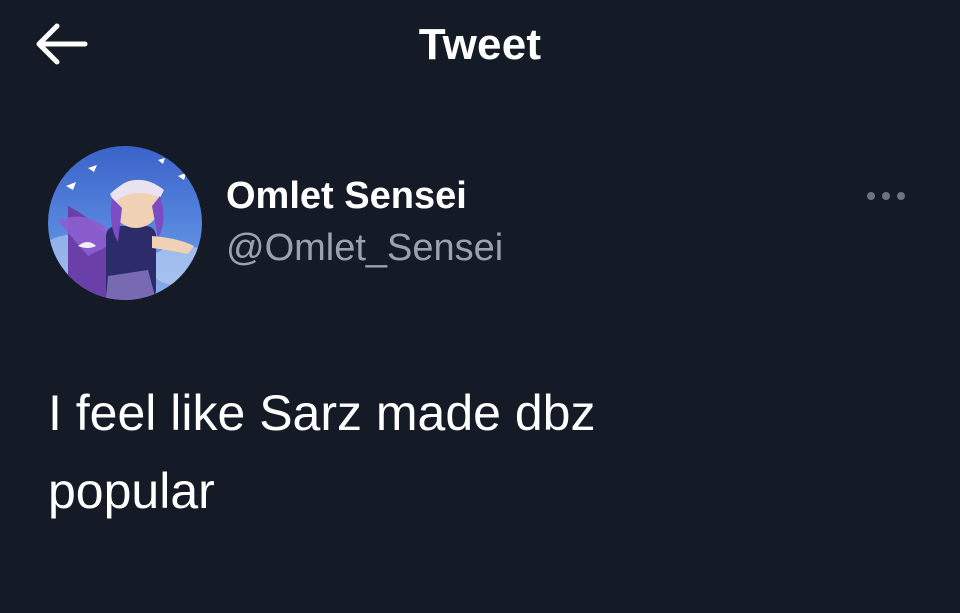 The width and height of the screenshot is (960, 613). I want to click on top-bar: Tweet, so click(480, 45).